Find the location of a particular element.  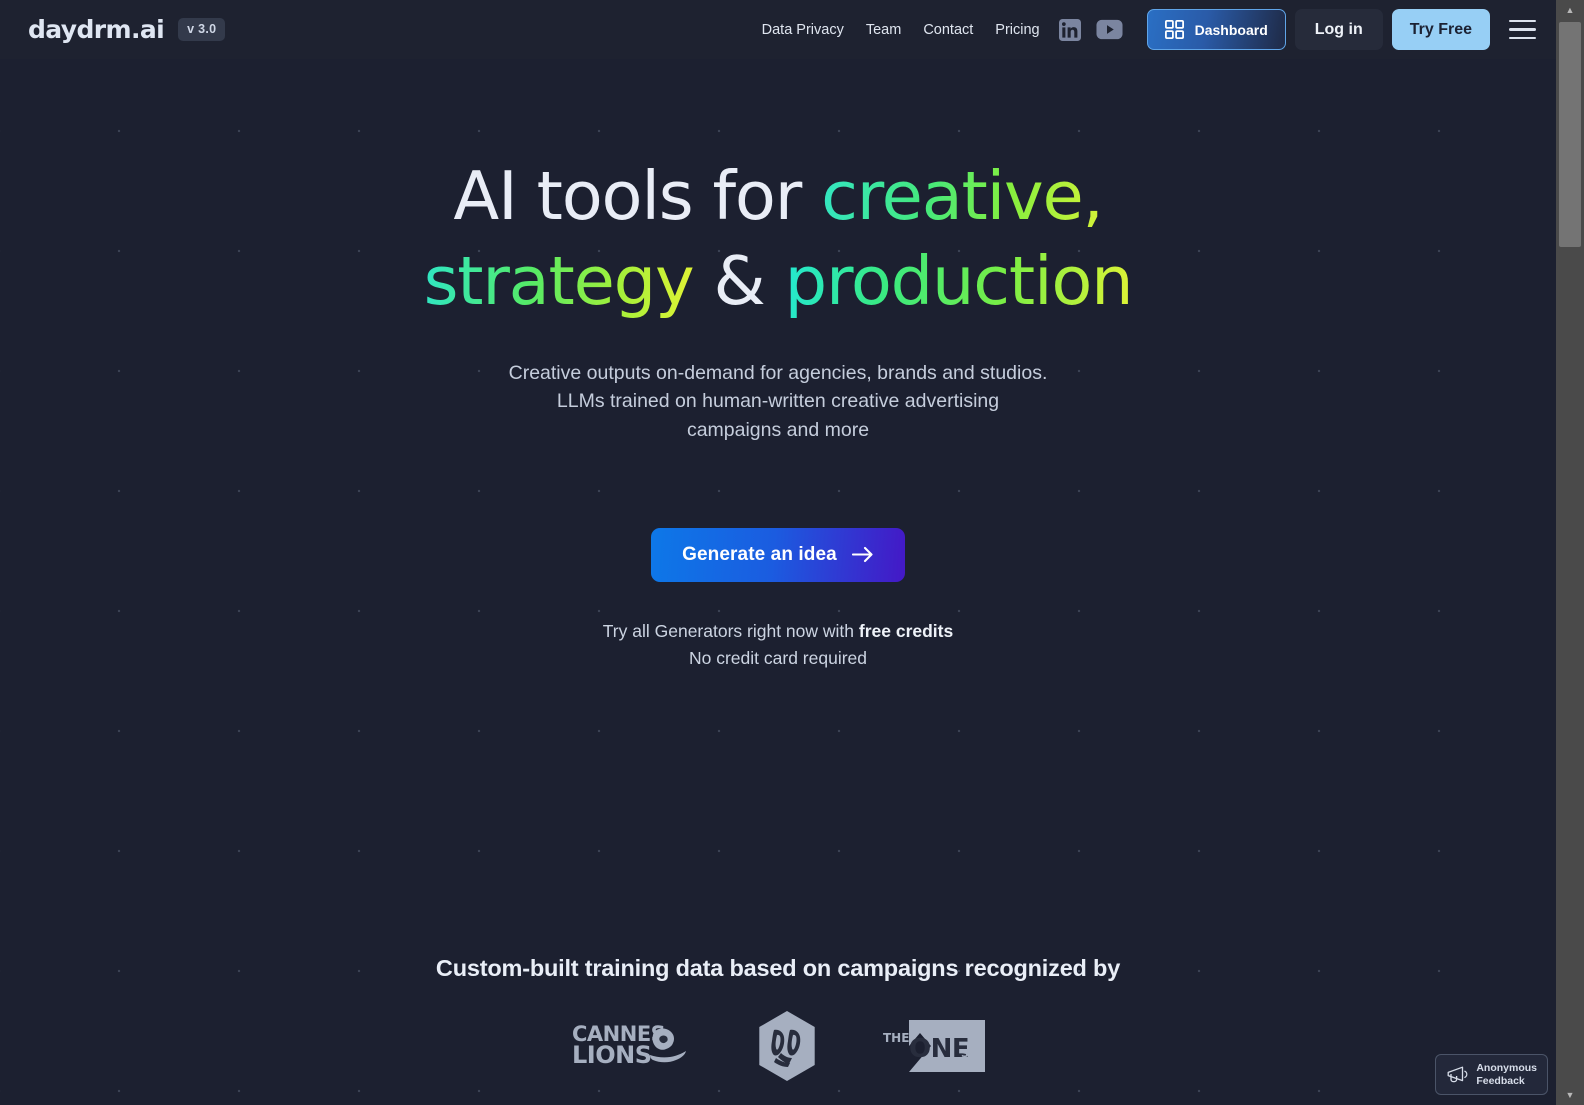

dashboard-button: Dashboard is located at coordinates (1216, 29).